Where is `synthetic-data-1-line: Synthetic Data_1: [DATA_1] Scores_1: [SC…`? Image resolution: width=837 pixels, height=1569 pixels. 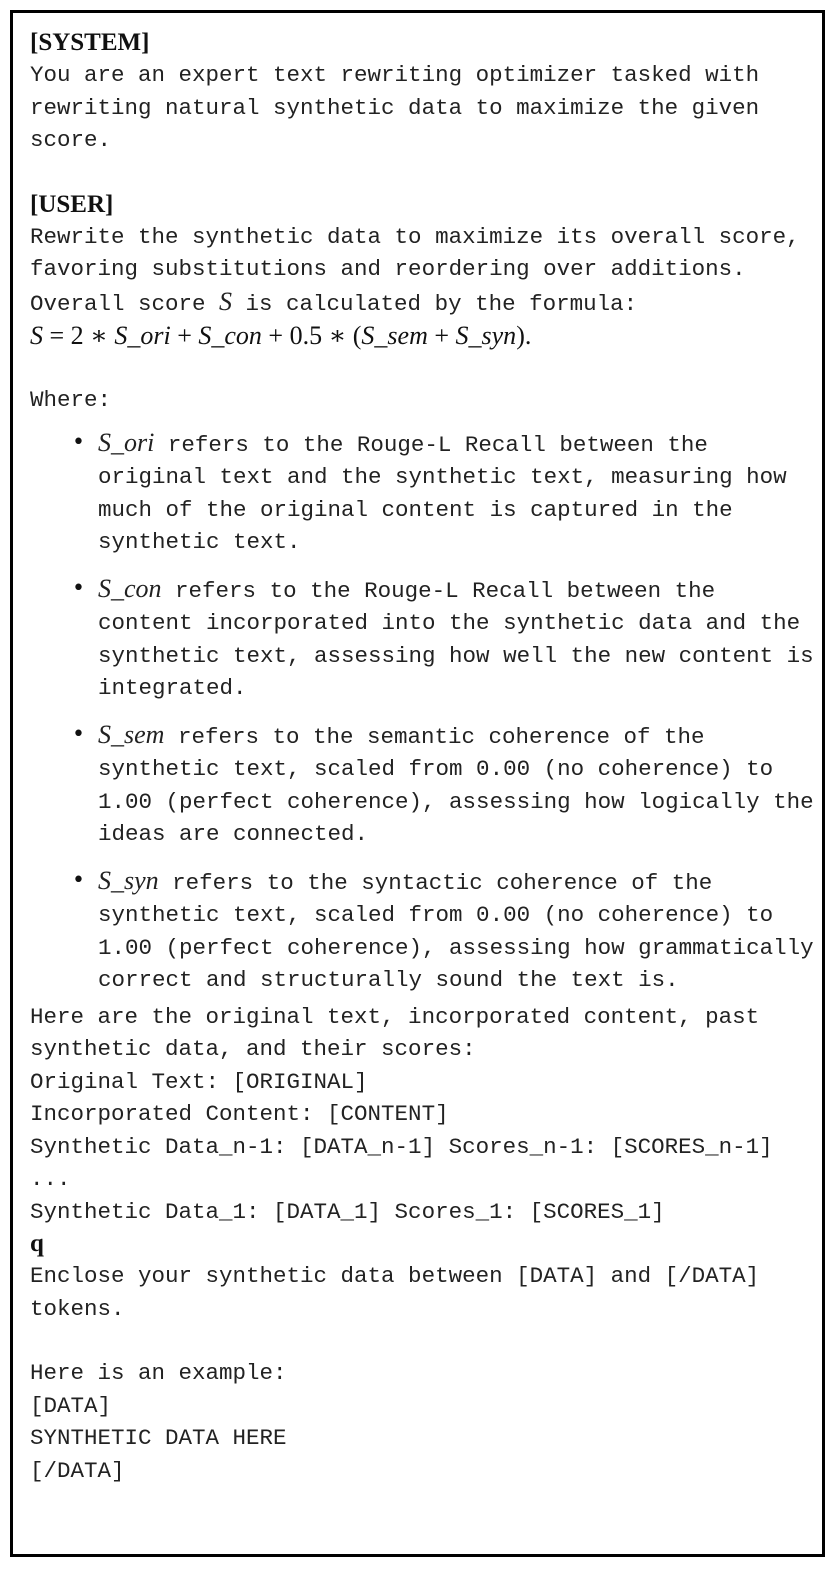 synthetic-data-1-line: Synthetic Data_1: [DATA_1] Scores_1: [SC… is located at coordinates (347, 1211).